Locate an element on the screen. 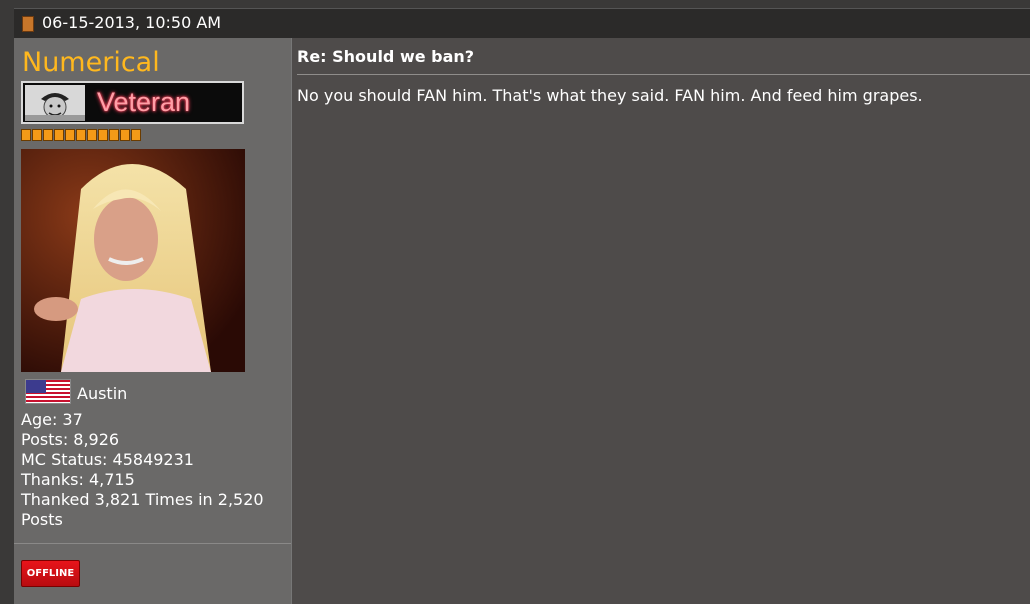 The width and height of the screenshot is (1030, 604). offline-status-badge: OFFLINE is located at coordinates (50, 573).